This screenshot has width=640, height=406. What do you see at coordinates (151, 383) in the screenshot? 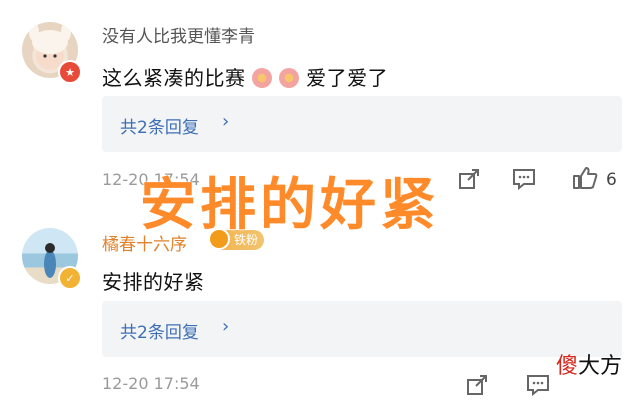
I see `comment-timestamp: 12-20 17:54` at bounding box center [151, 383].